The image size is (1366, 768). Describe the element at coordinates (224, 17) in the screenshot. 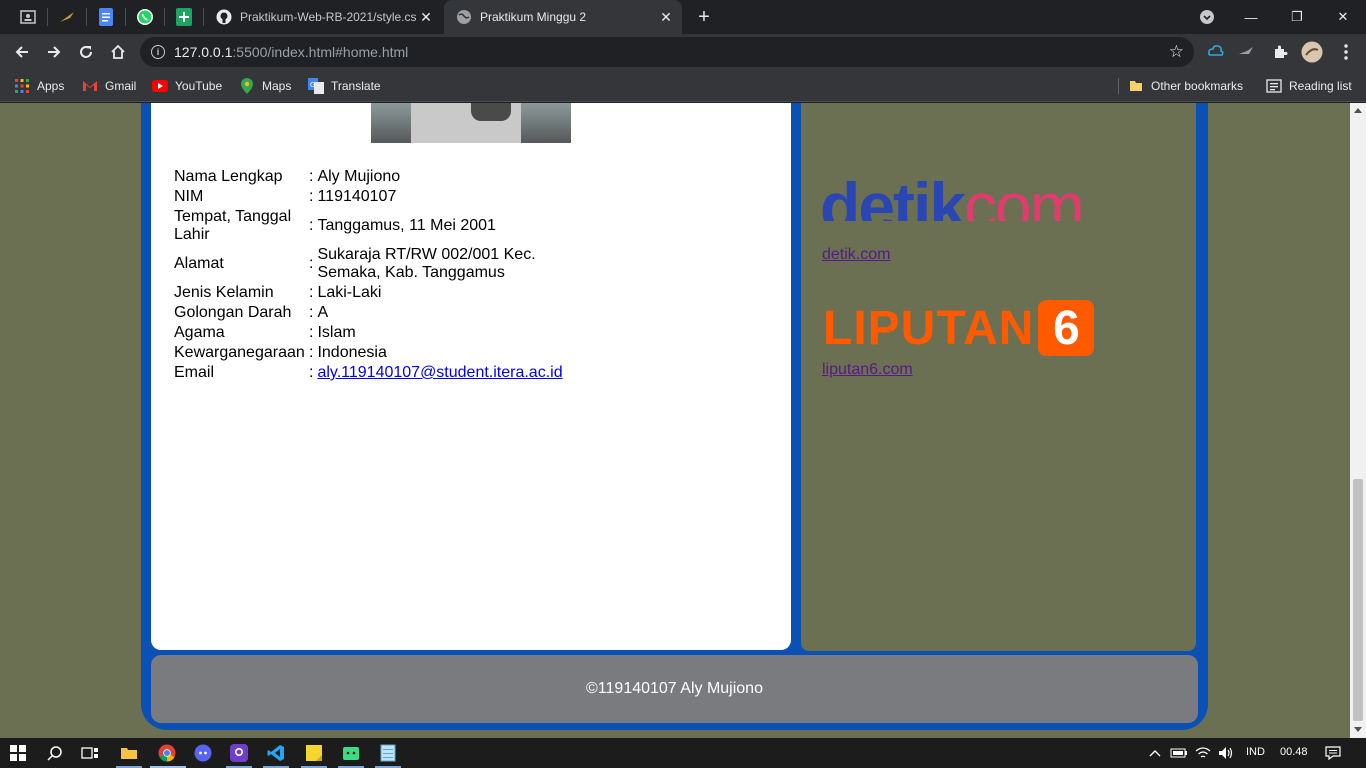

I see `github-icon` at that location.